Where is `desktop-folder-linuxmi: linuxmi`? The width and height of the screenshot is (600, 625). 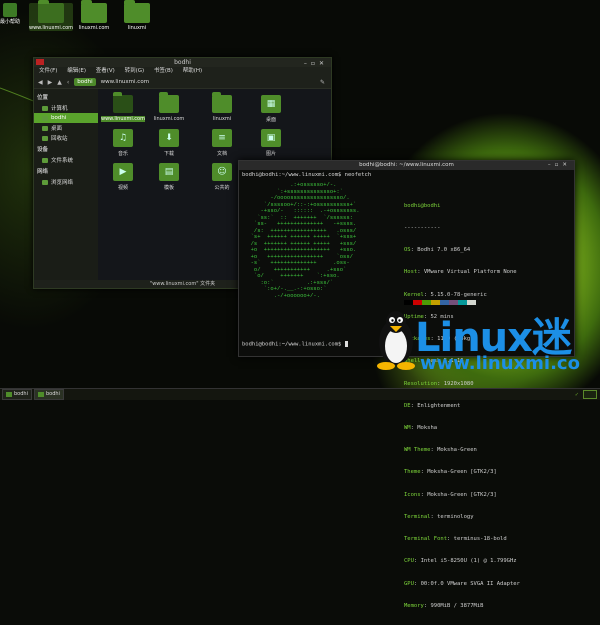 desktop-folder-linuxmi: linuxmi is located at coordinates (137, 15).